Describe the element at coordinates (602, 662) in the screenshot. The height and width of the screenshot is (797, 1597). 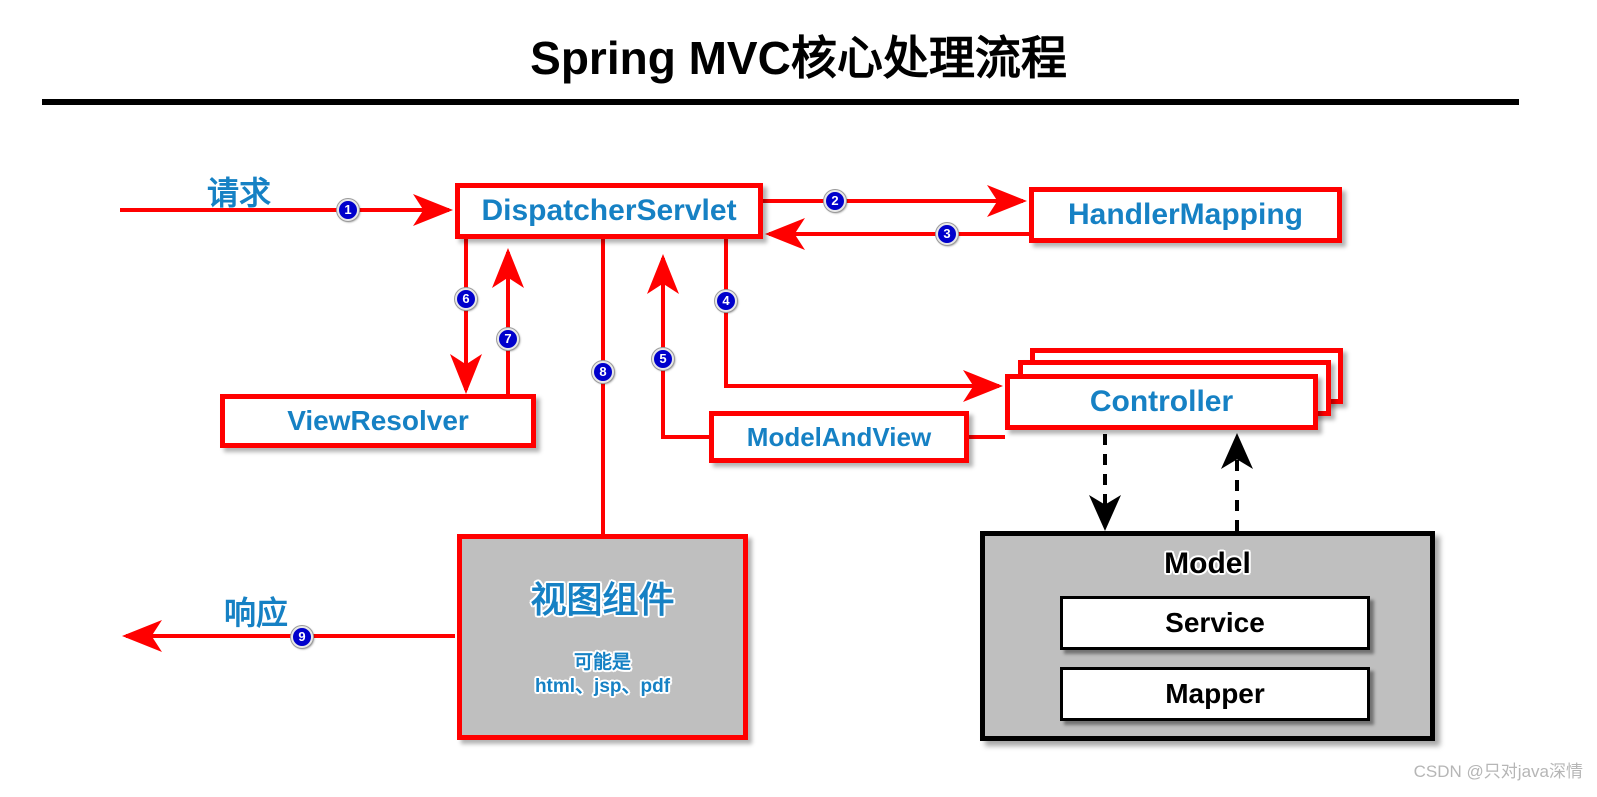
I see `view-component-subtitle-line1: 可能是` at that location.